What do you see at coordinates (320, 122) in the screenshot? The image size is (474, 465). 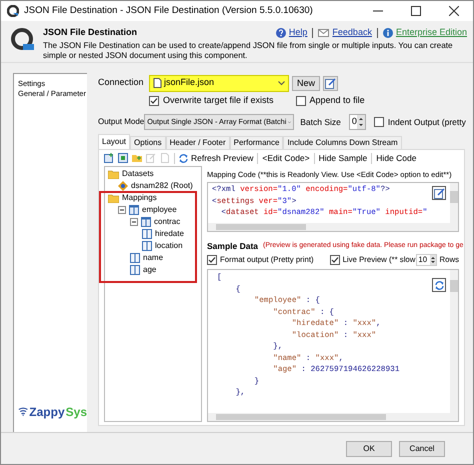 I see `field-label: Batch Size` at bounding box center [320, 122].